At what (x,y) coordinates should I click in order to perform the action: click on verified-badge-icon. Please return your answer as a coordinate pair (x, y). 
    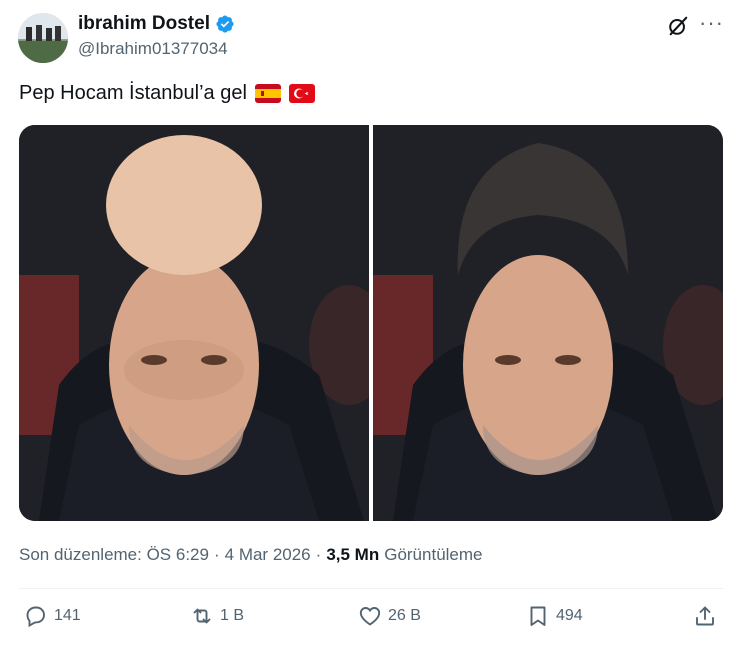
    Looking at the image, I should click on (225, 24).